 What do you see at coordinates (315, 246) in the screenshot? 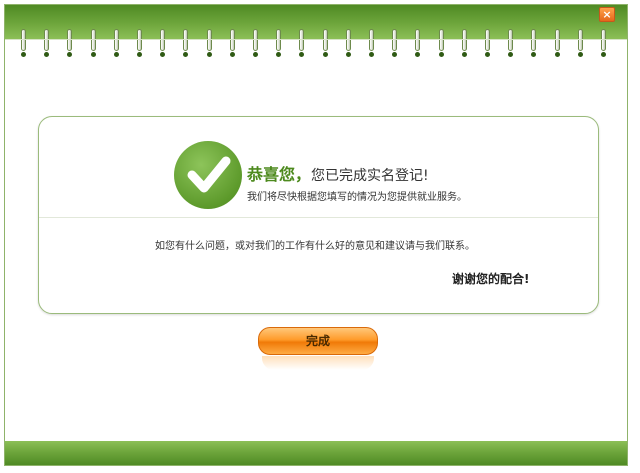
I see `contact-notice: 如您有什么问题，或对我们的工作有什么好的意见和建议请与我们联系。` at bounding box center [315, 246].